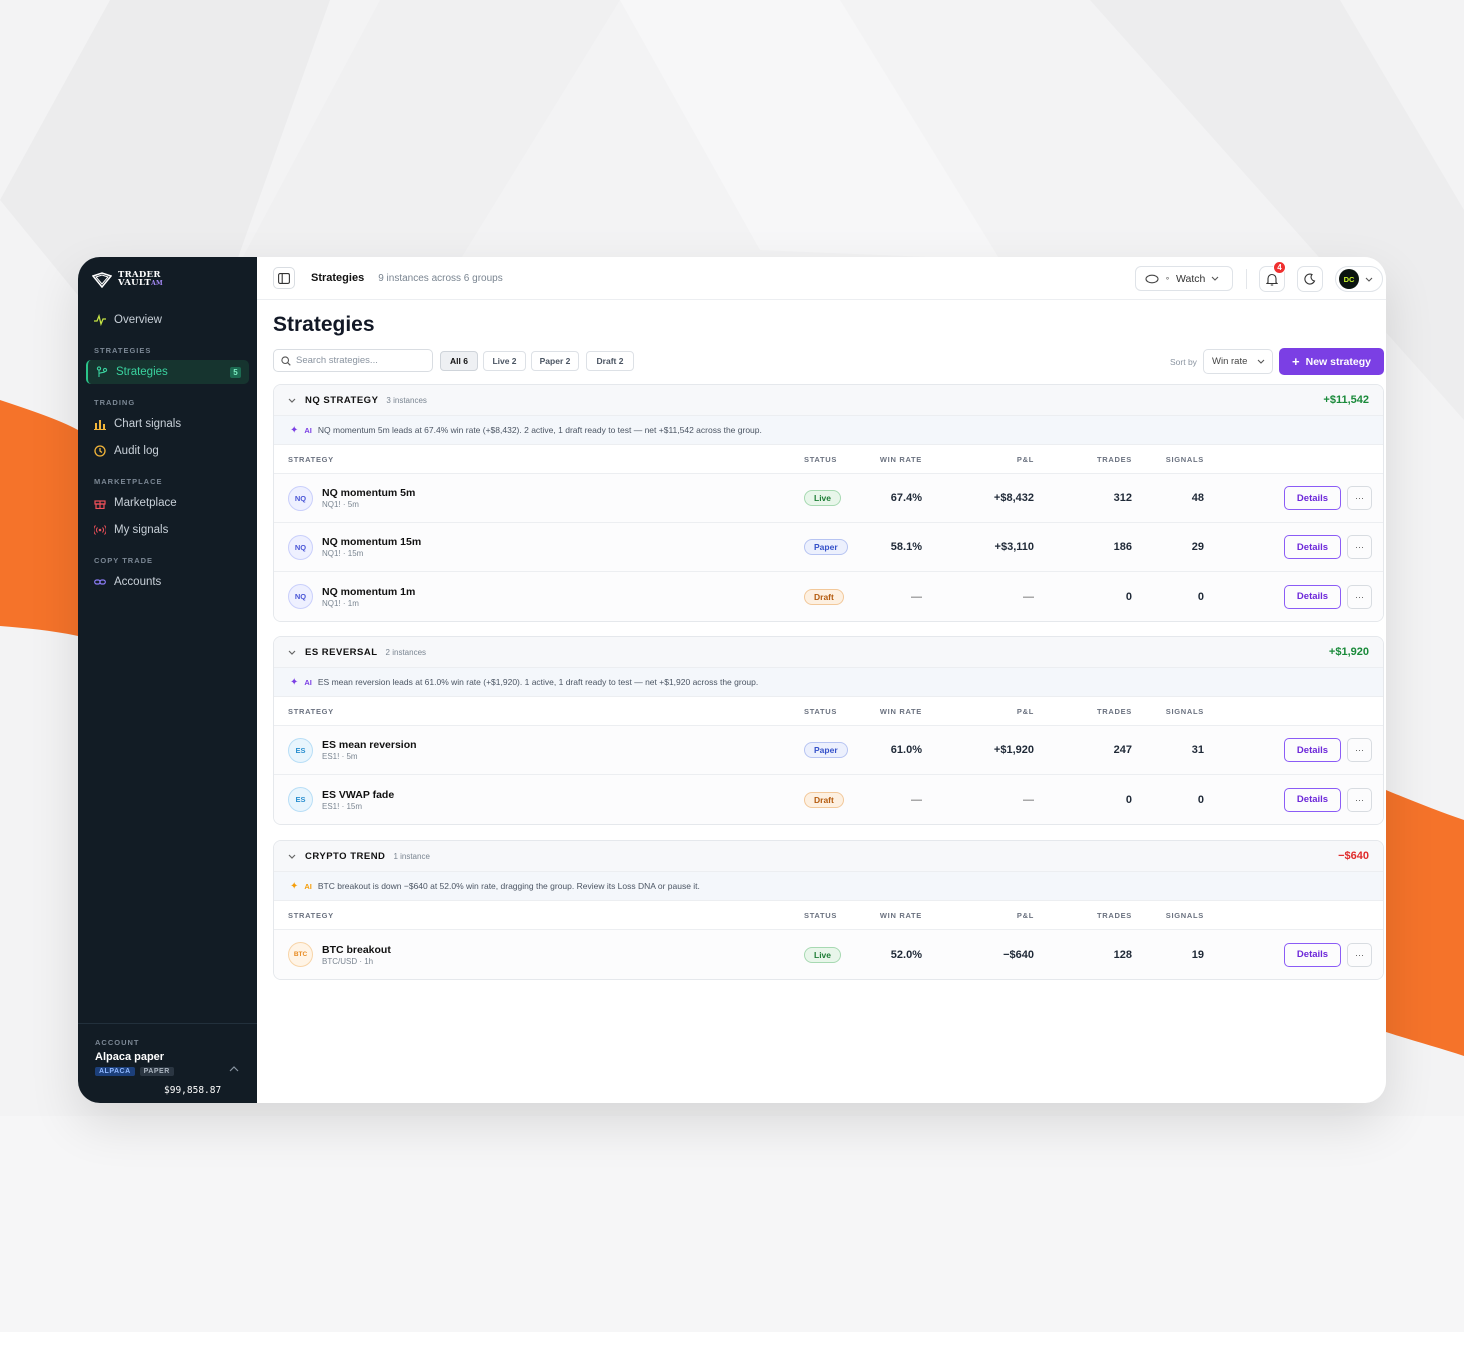  I want to click on filter-paper: Paper 2, so click(555, 361).